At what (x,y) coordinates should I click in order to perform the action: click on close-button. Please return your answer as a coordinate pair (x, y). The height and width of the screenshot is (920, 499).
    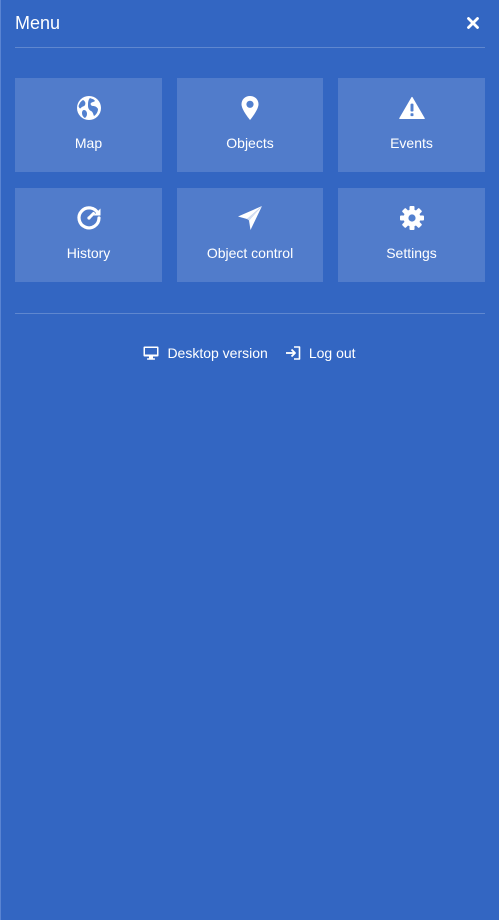
    Looking at the image, I should click on (472, 22).